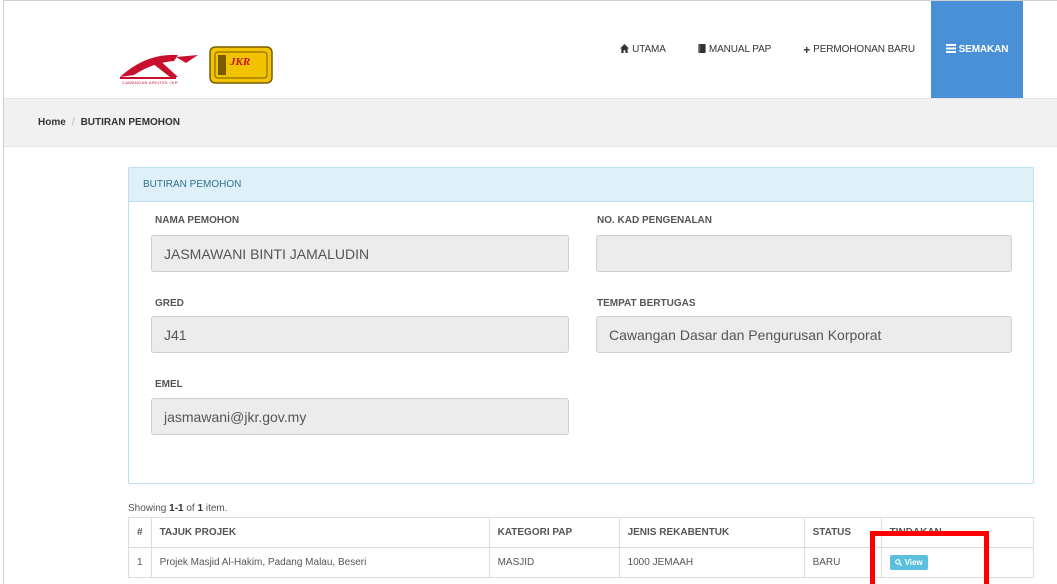 This screenshot has width=1057, height=584. Describe the element at coordinates (581, 185) in the screenshot. I see `panel-title: BUTIRAN PEMOHON` at that location.